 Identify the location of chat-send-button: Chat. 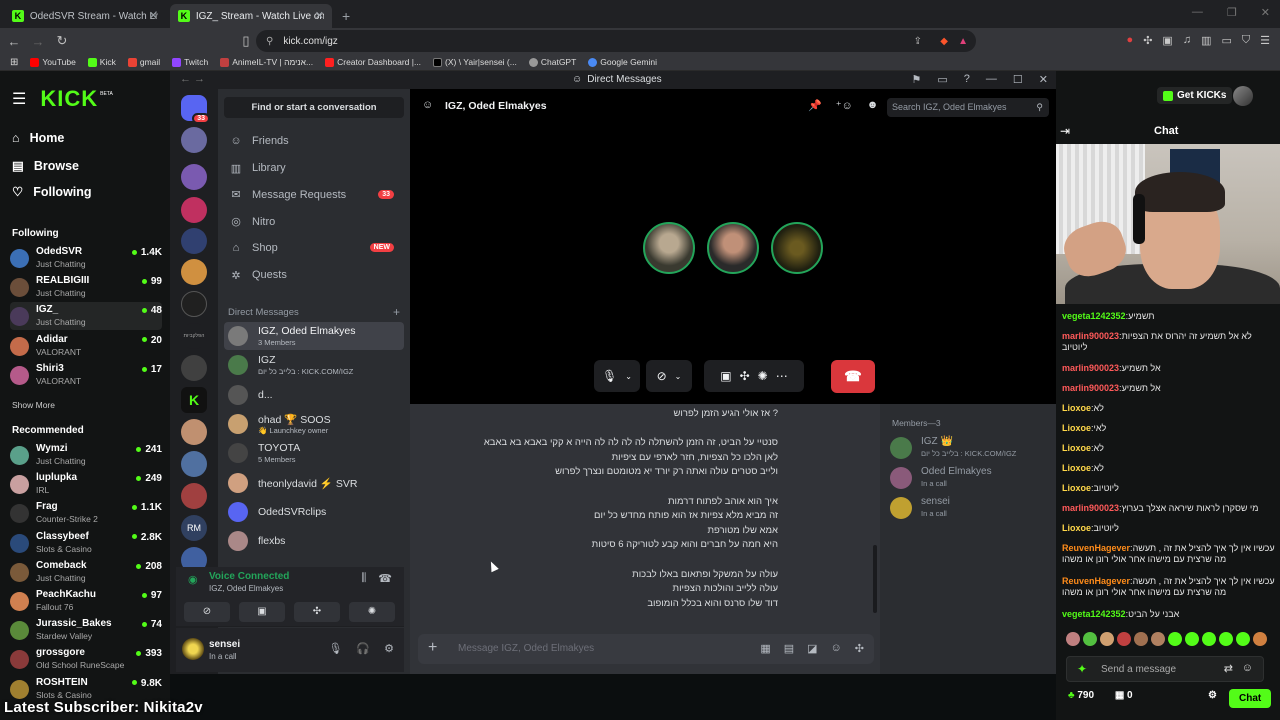
(1250, 698).